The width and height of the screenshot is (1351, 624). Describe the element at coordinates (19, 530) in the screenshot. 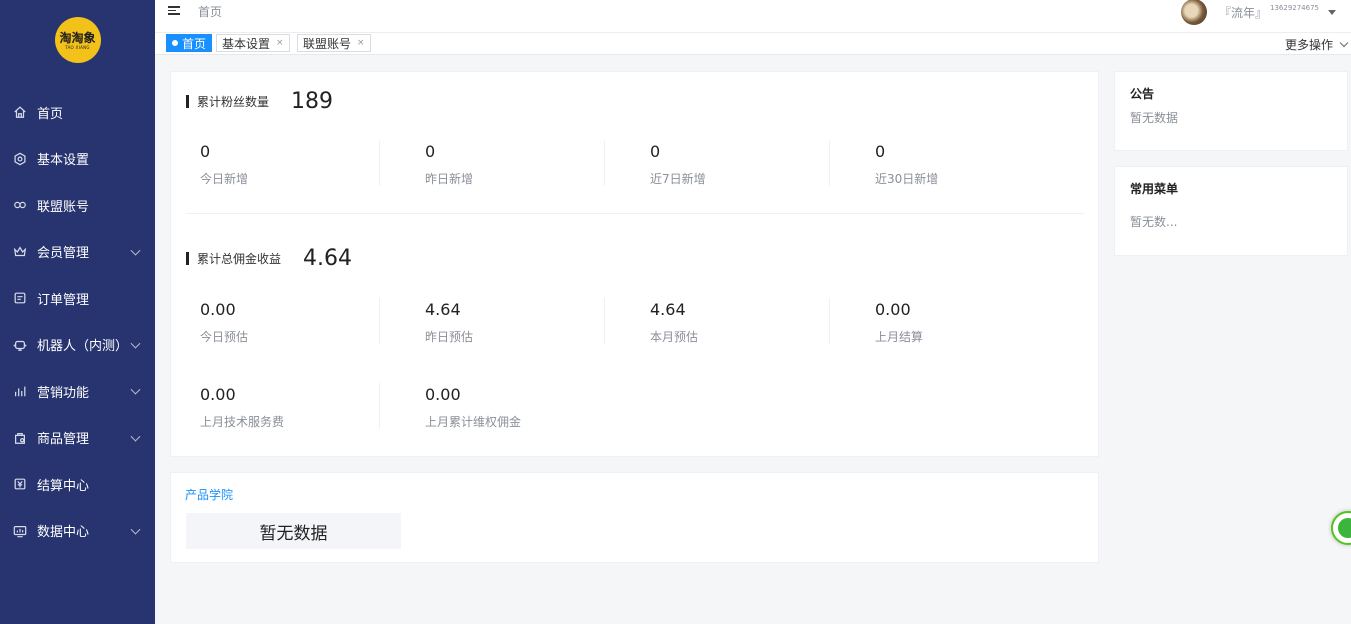

I see `monitor-icon` at that location.